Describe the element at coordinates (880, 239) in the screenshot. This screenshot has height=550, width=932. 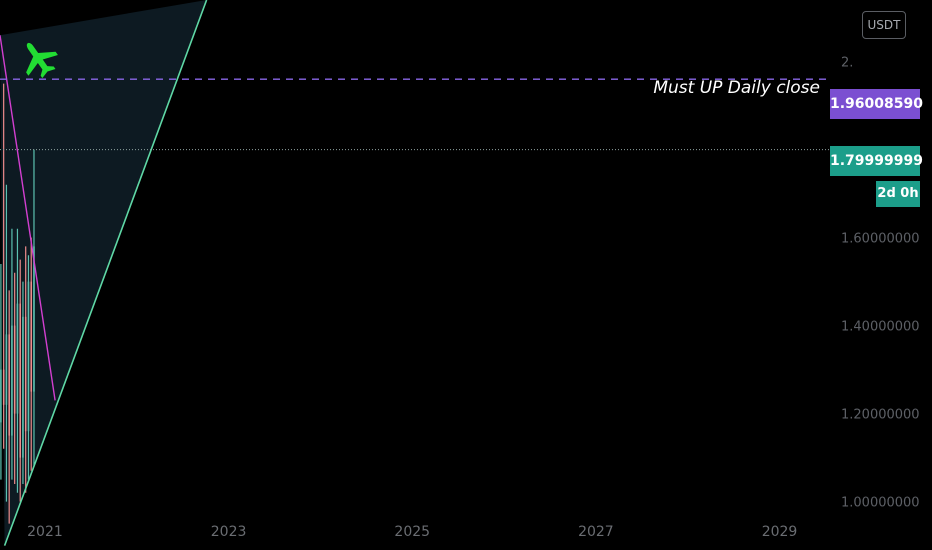
I see `y-tick-label: 1.60000000` at that location.